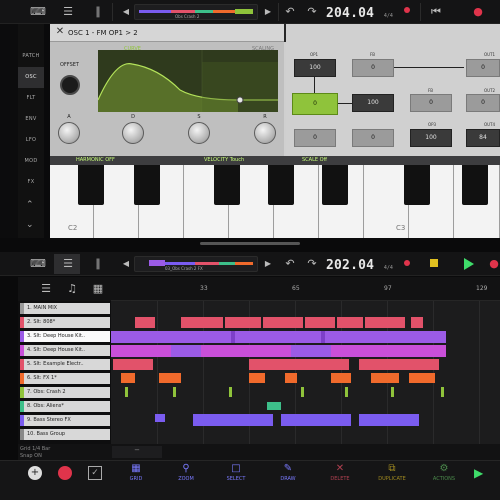 The width and height of the screenshot is (500, 500). Describe the element at coordinates (30, 205) in the screenshot. I see `scroll-up-icon: ⌃` at that location.